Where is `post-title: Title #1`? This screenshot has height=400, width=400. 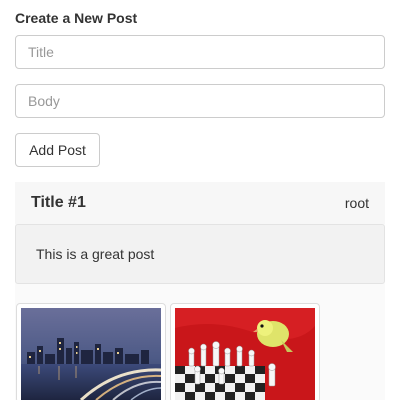
post-title: Title #1 is located at coordinates (58, 202).